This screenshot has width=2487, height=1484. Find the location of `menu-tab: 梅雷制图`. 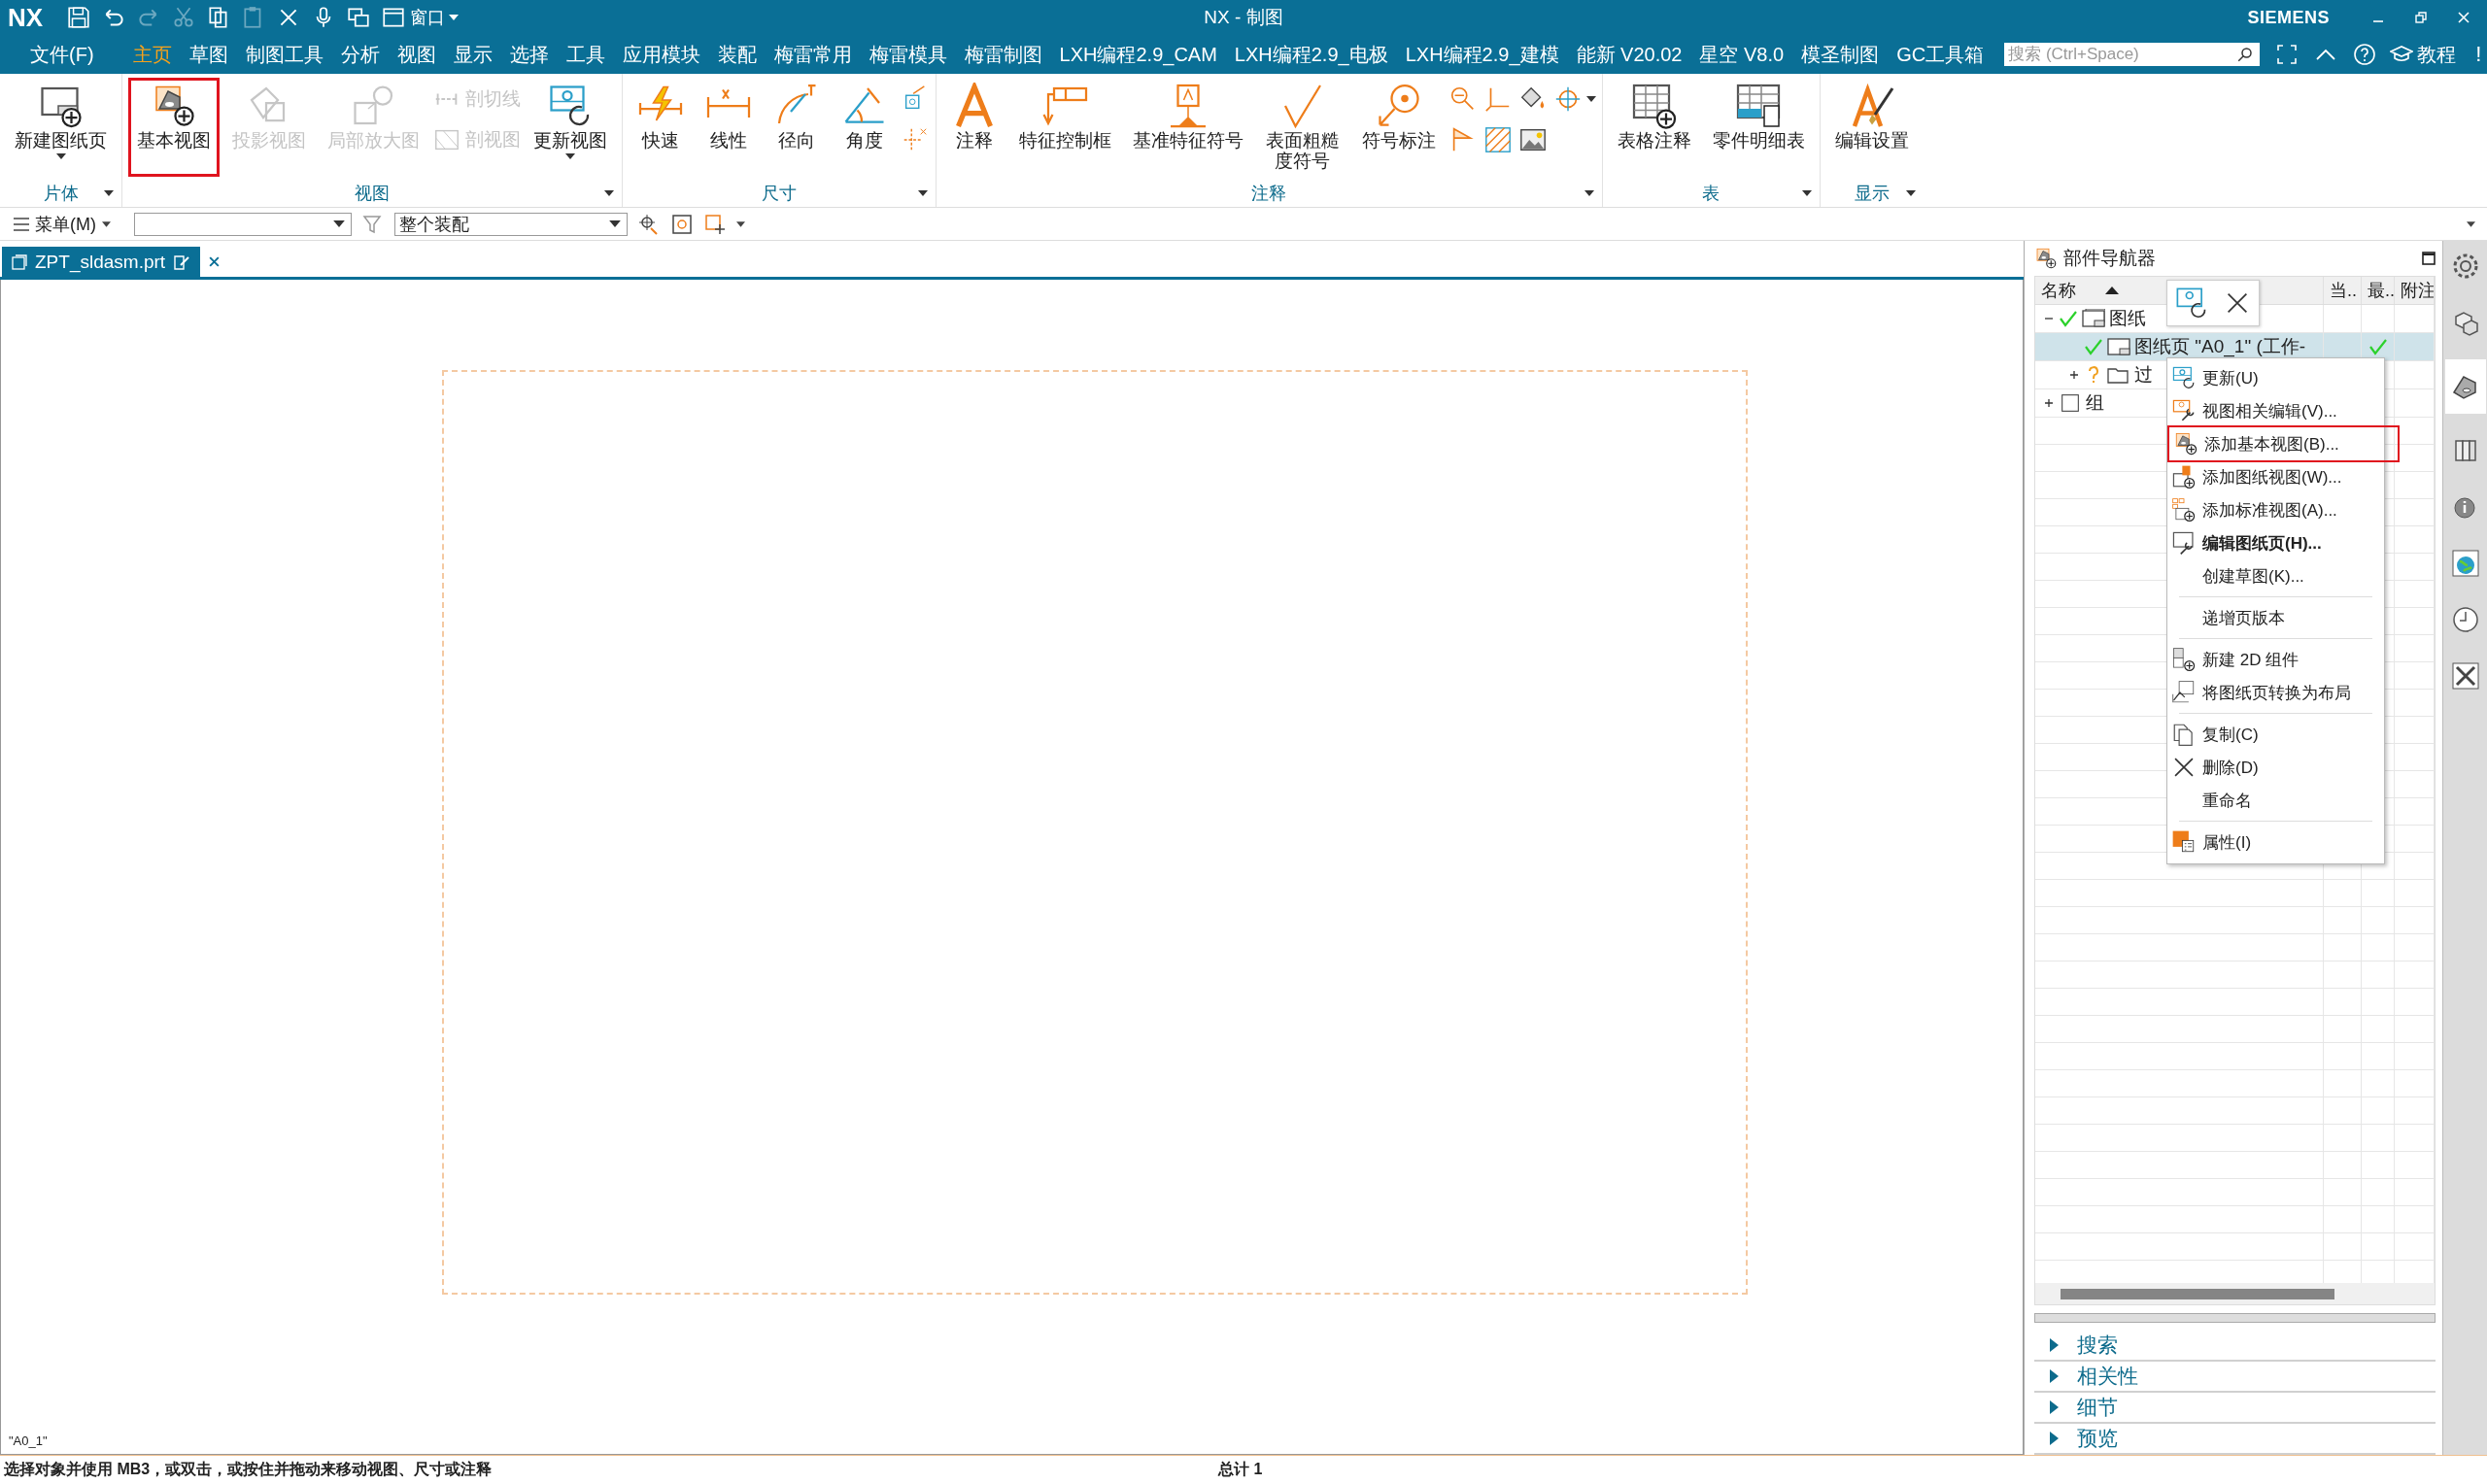

menu-tab: 梅雷制图 is located at coordinates (1003, 54).